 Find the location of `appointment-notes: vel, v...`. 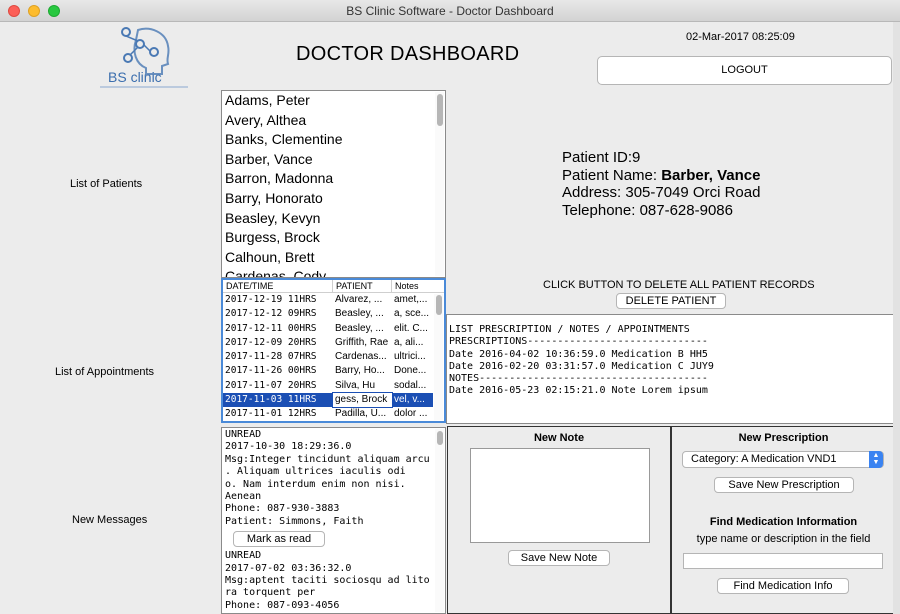

appointment-notes: vel, v... is located at coordinates (412, 400).